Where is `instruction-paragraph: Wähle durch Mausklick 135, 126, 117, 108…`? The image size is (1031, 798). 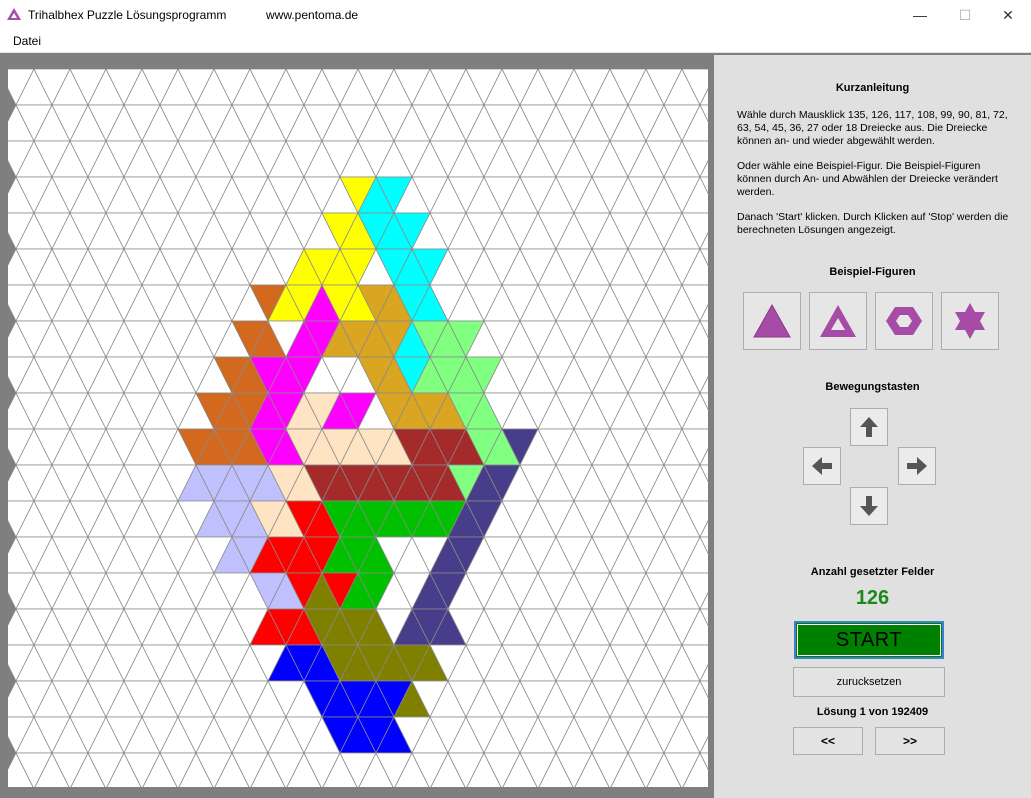
instruction-paragraph: Wähle durch Mausklick 135, 126, 117, 108… is located at coordinates (872, 128).